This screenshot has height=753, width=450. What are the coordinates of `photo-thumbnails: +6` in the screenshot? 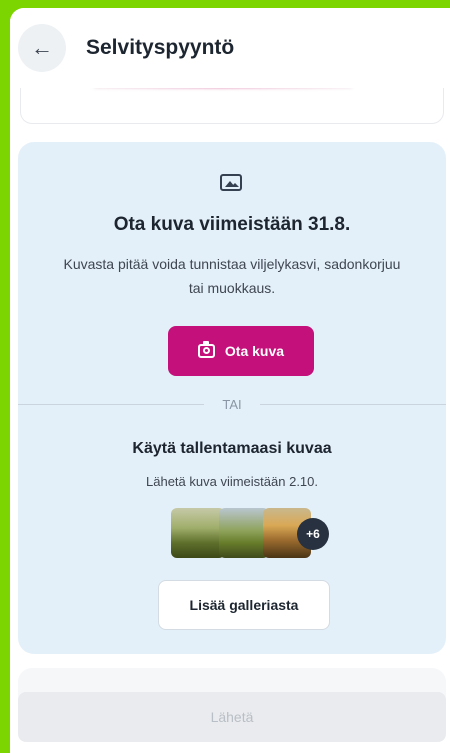 It's located at (251, 535).